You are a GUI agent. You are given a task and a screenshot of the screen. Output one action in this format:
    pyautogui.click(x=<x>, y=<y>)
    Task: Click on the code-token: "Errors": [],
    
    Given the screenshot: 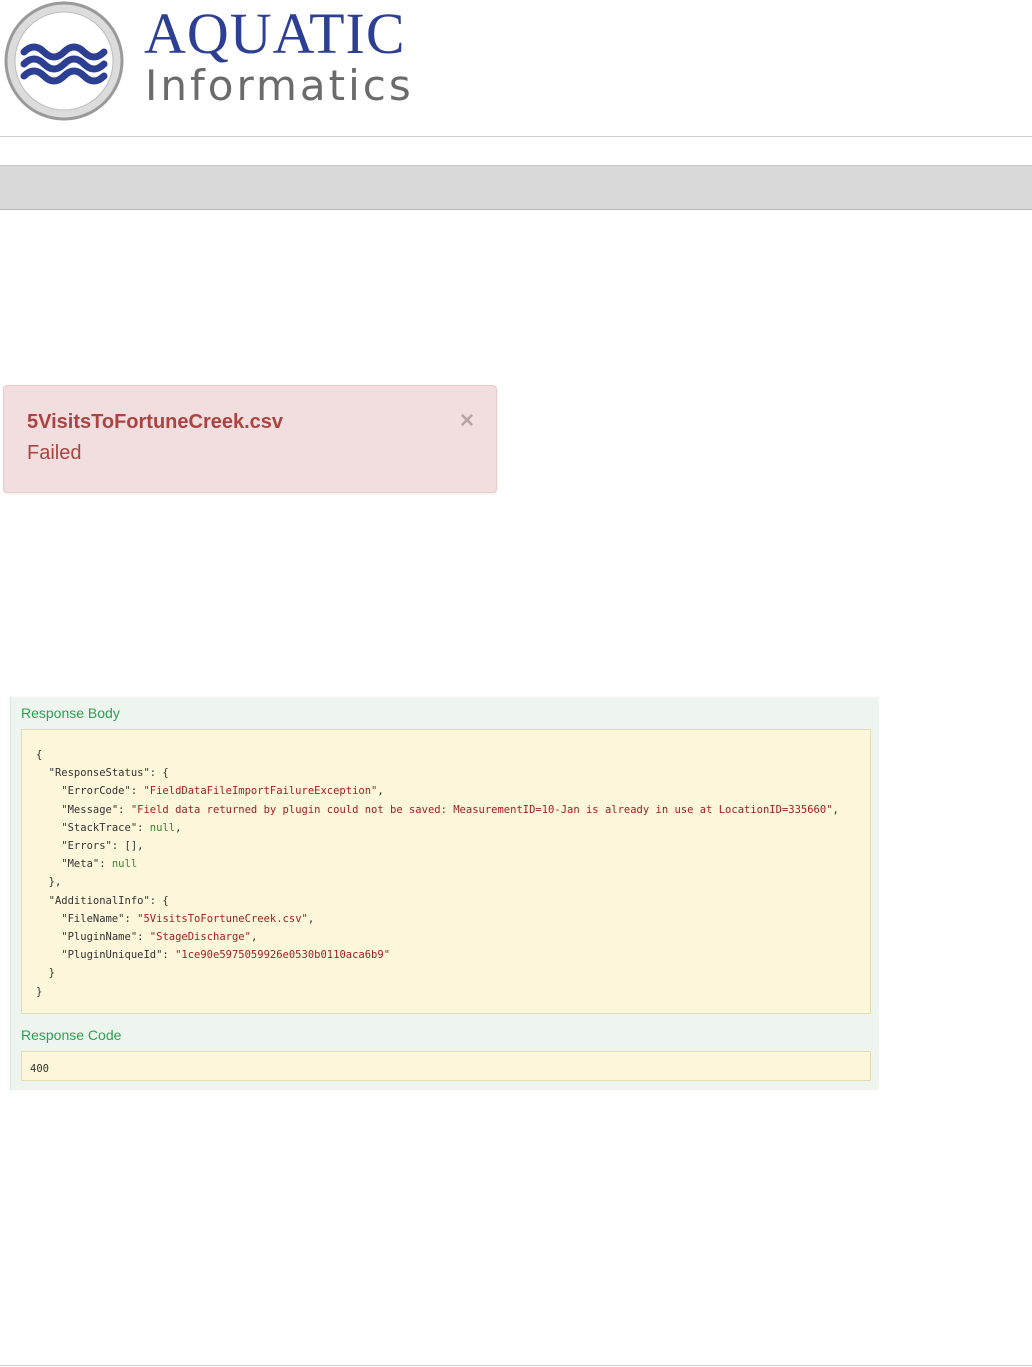 What is the action you would take?
    pyautogui.click(x=90, y=846)
    